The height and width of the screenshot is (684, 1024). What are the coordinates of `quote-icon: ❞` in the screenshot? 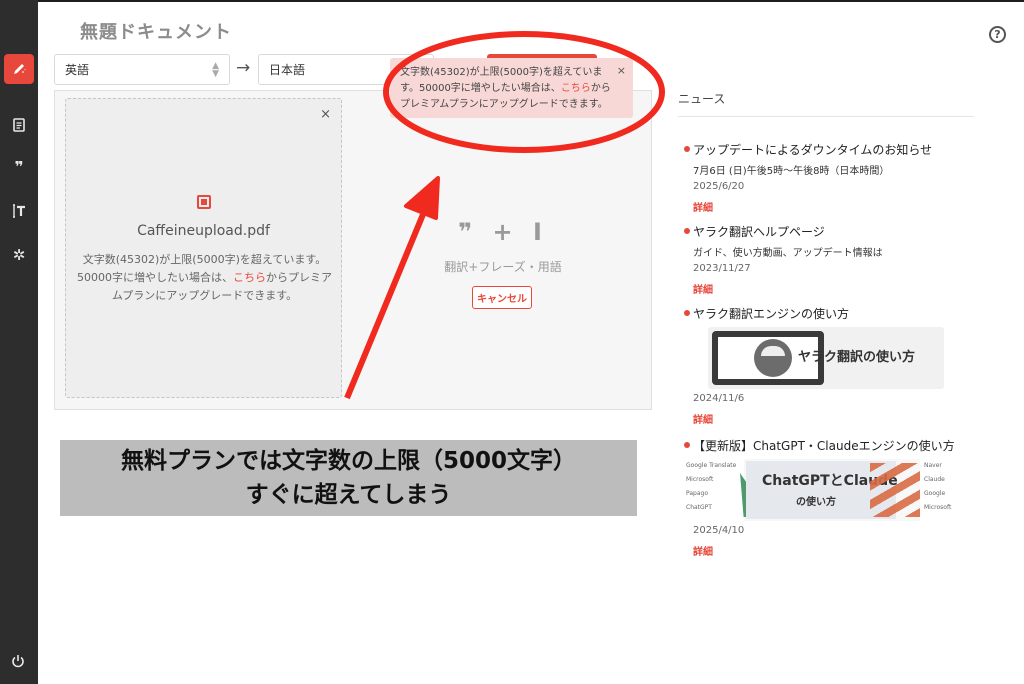 It's located at (19, 167).